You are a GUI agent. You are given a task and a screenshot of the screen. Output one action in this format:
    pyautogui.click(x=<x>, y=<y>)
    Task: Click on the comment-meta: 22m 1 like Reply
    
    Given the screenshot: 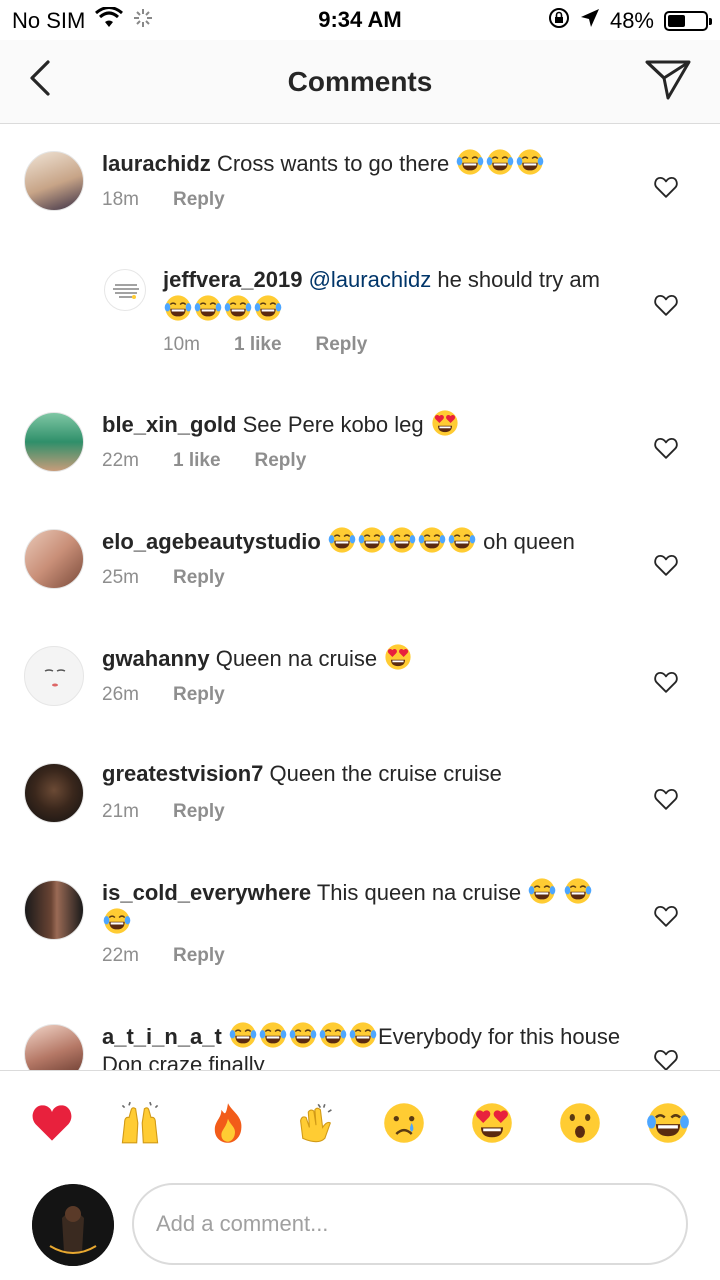 What is the action you would take?
    pyautogui.click(x=204, y=461)
    